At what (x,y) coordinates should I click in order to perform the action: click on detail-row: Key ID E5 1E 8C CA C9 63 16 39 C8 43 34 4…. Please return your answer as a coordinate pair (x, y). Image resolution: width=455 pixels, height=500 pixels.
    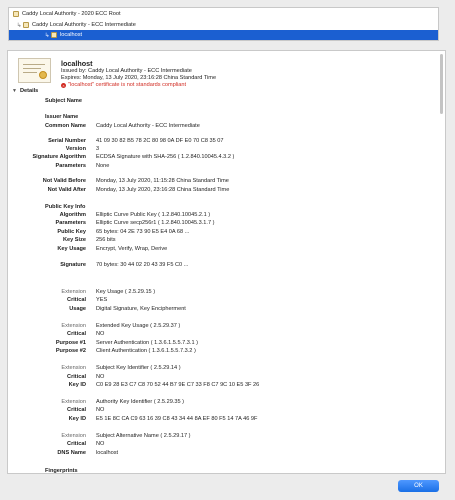
    Looking at the image, I should click on (226, 419).